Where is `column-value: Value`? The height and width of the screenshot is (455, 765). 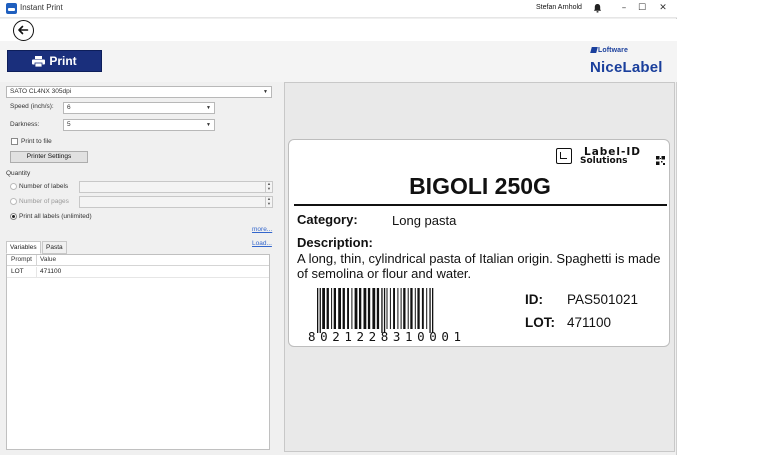 column-value: Value is located at coordinates (48, 259).